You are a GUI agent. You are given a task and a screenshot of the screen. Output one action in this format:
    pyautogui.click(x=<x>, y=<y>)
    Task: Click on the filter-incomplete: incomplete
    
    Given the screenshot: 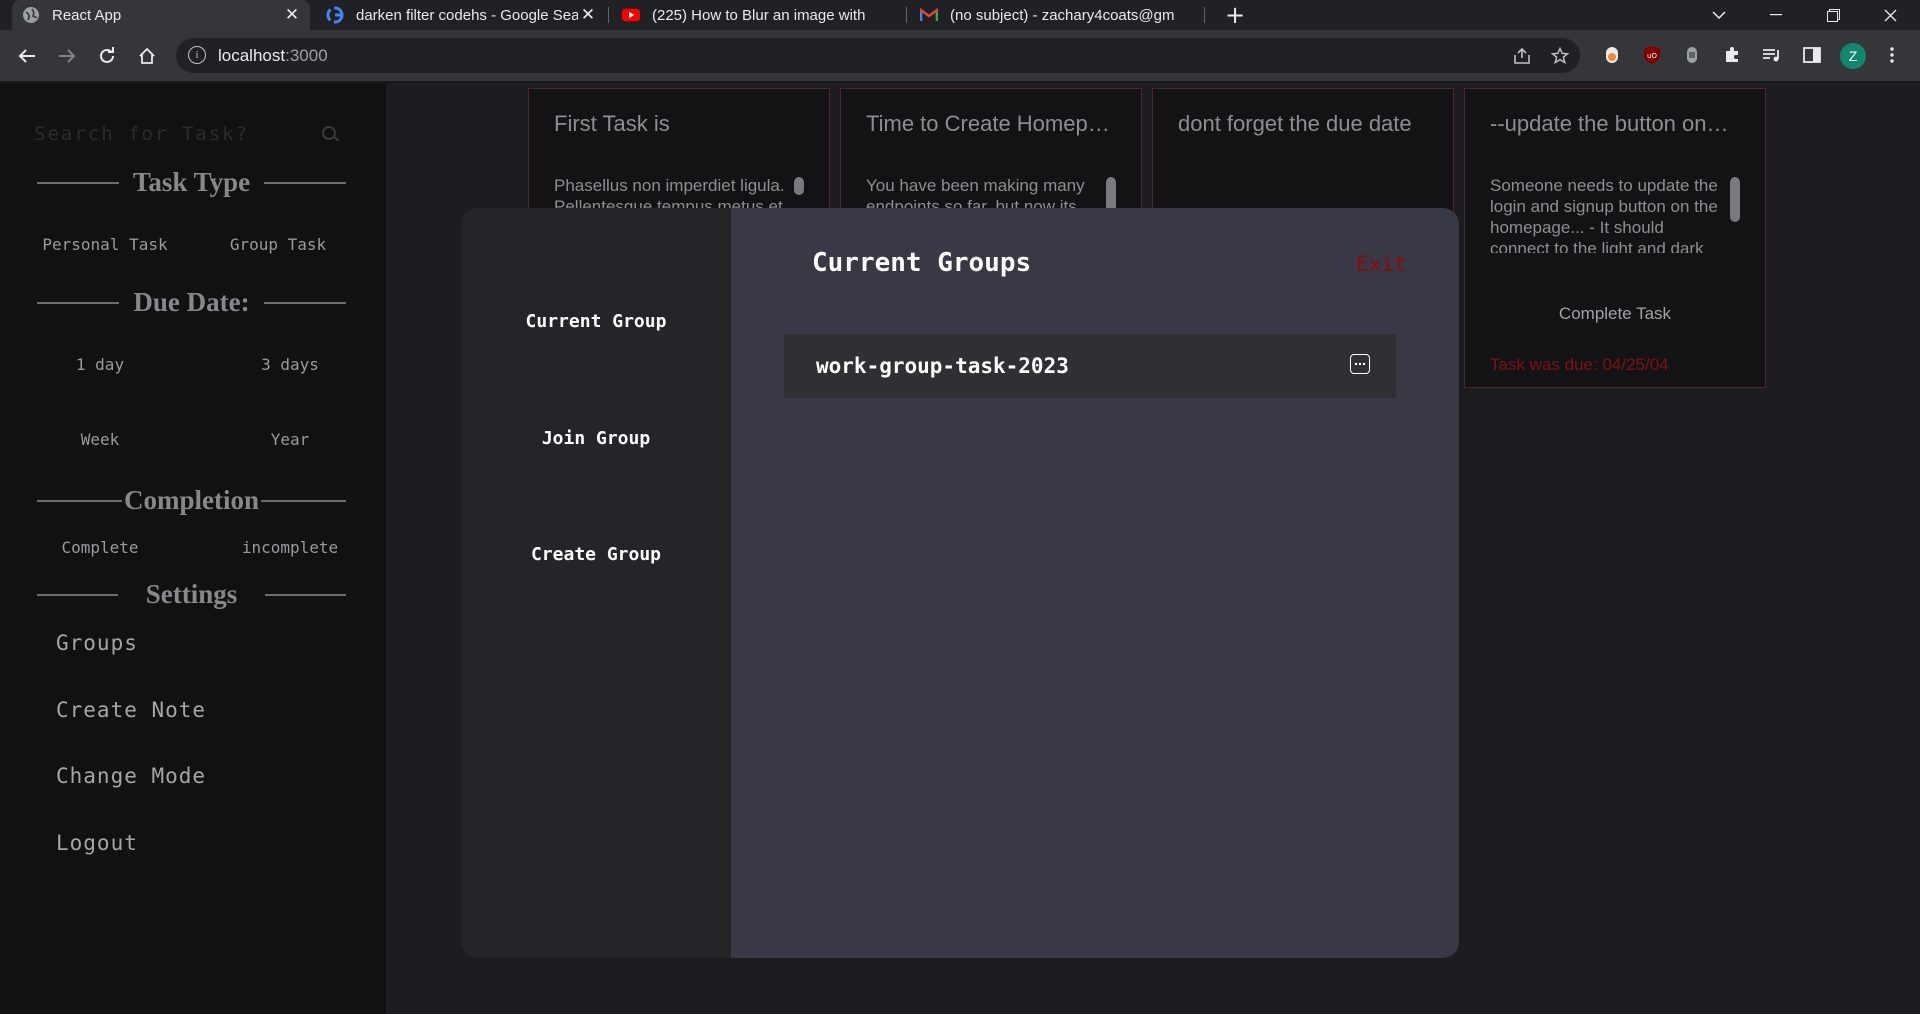 What is the action you would take?
    pyautogui.click(x=290, y=547)
    